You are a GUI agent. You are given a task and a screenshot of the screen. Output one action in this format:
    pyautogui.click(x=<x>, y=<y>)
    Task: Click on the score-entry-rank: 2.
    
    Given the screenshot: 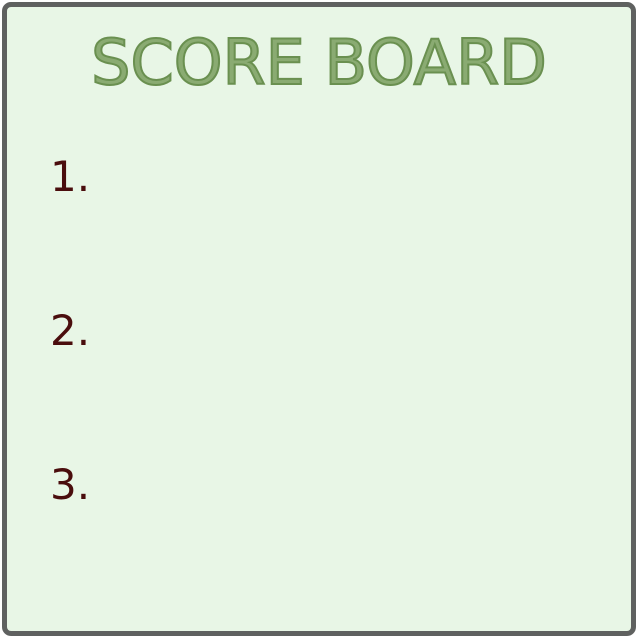 What is the action you would take?
    pyautogui.click(x=70, y=330)
    